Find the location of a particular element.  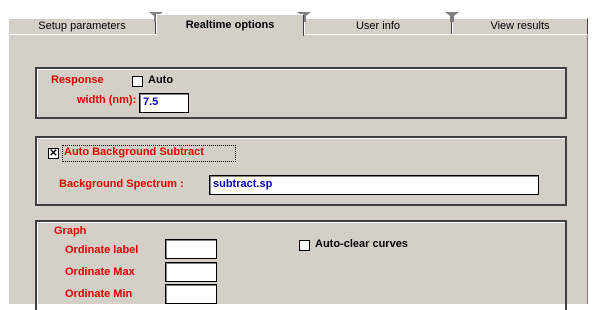

response-label: Response is located at coordinates (77, 80).